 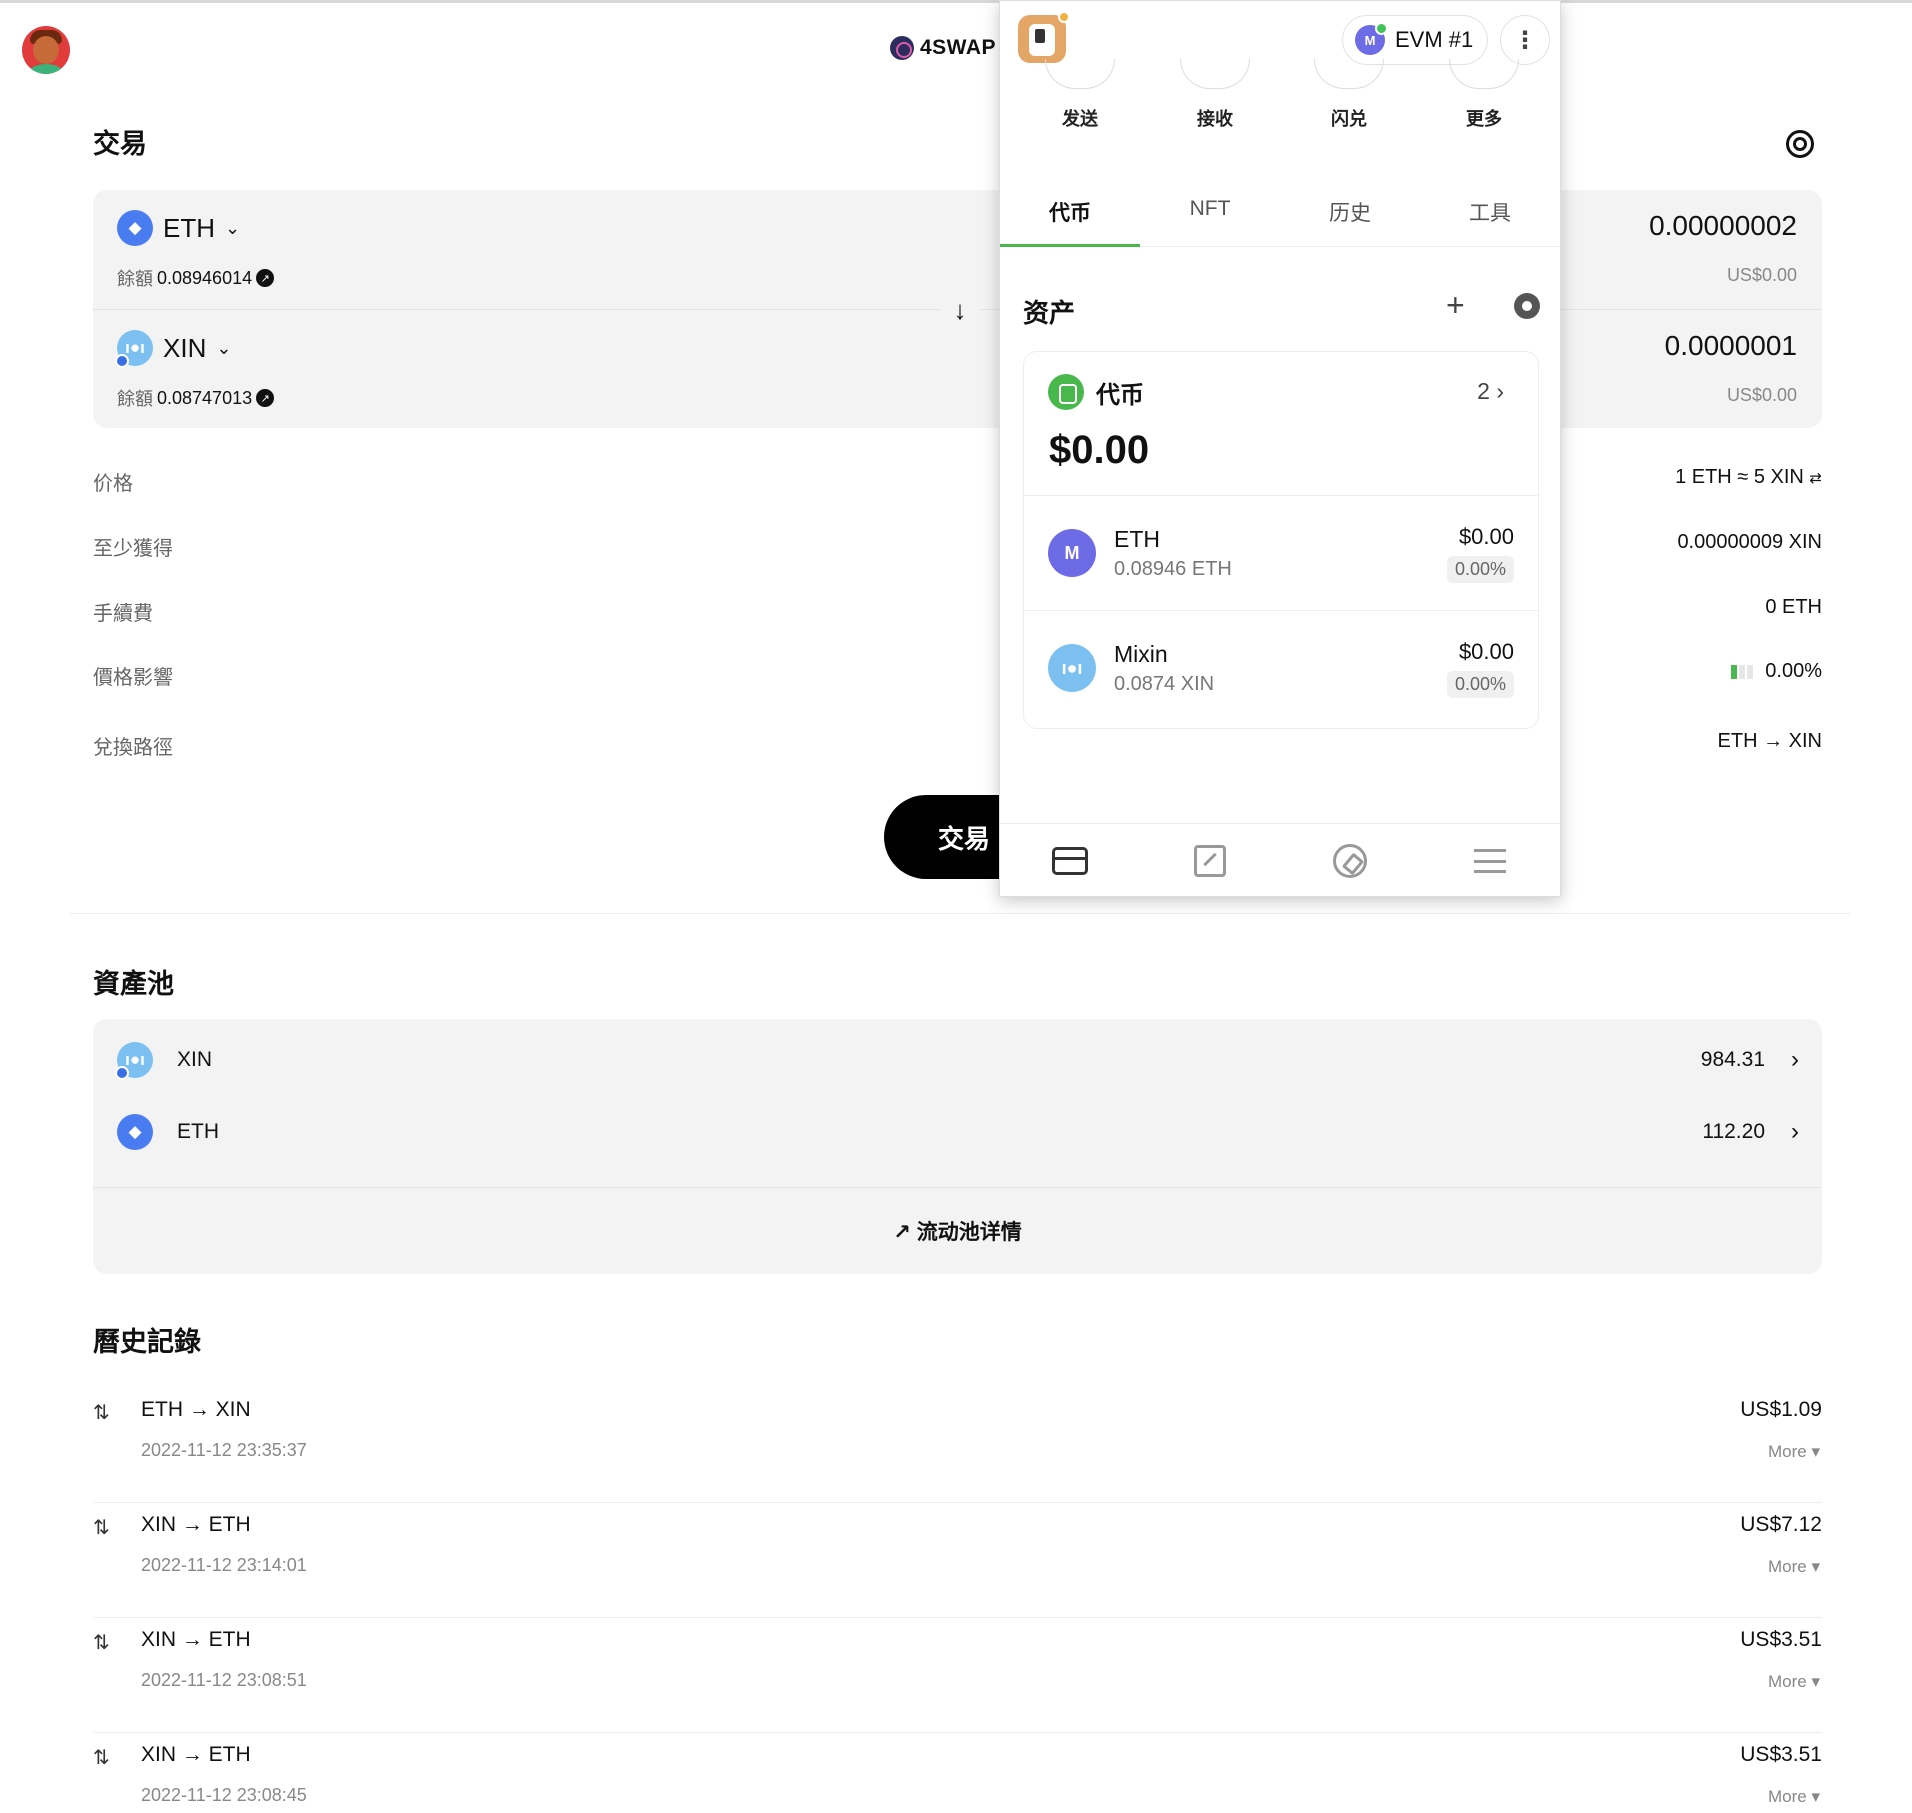 I want to click on send-action: 发送, so click(x=1080, y=95).